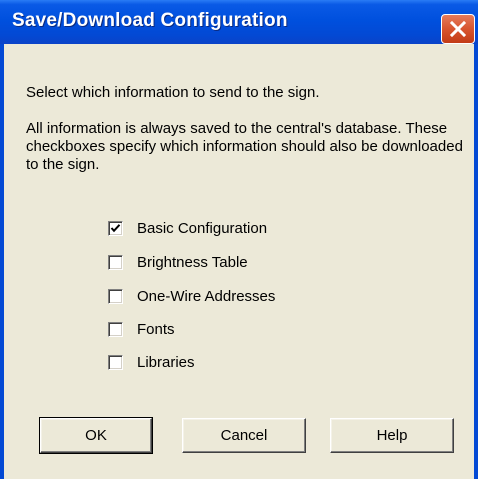 This screenshot has width=478, height=479. What do you see at coordinates (202, 228) in the screenshot?
I see `checkbox-label: Basic Configuration` at bounding box center [202, 228].